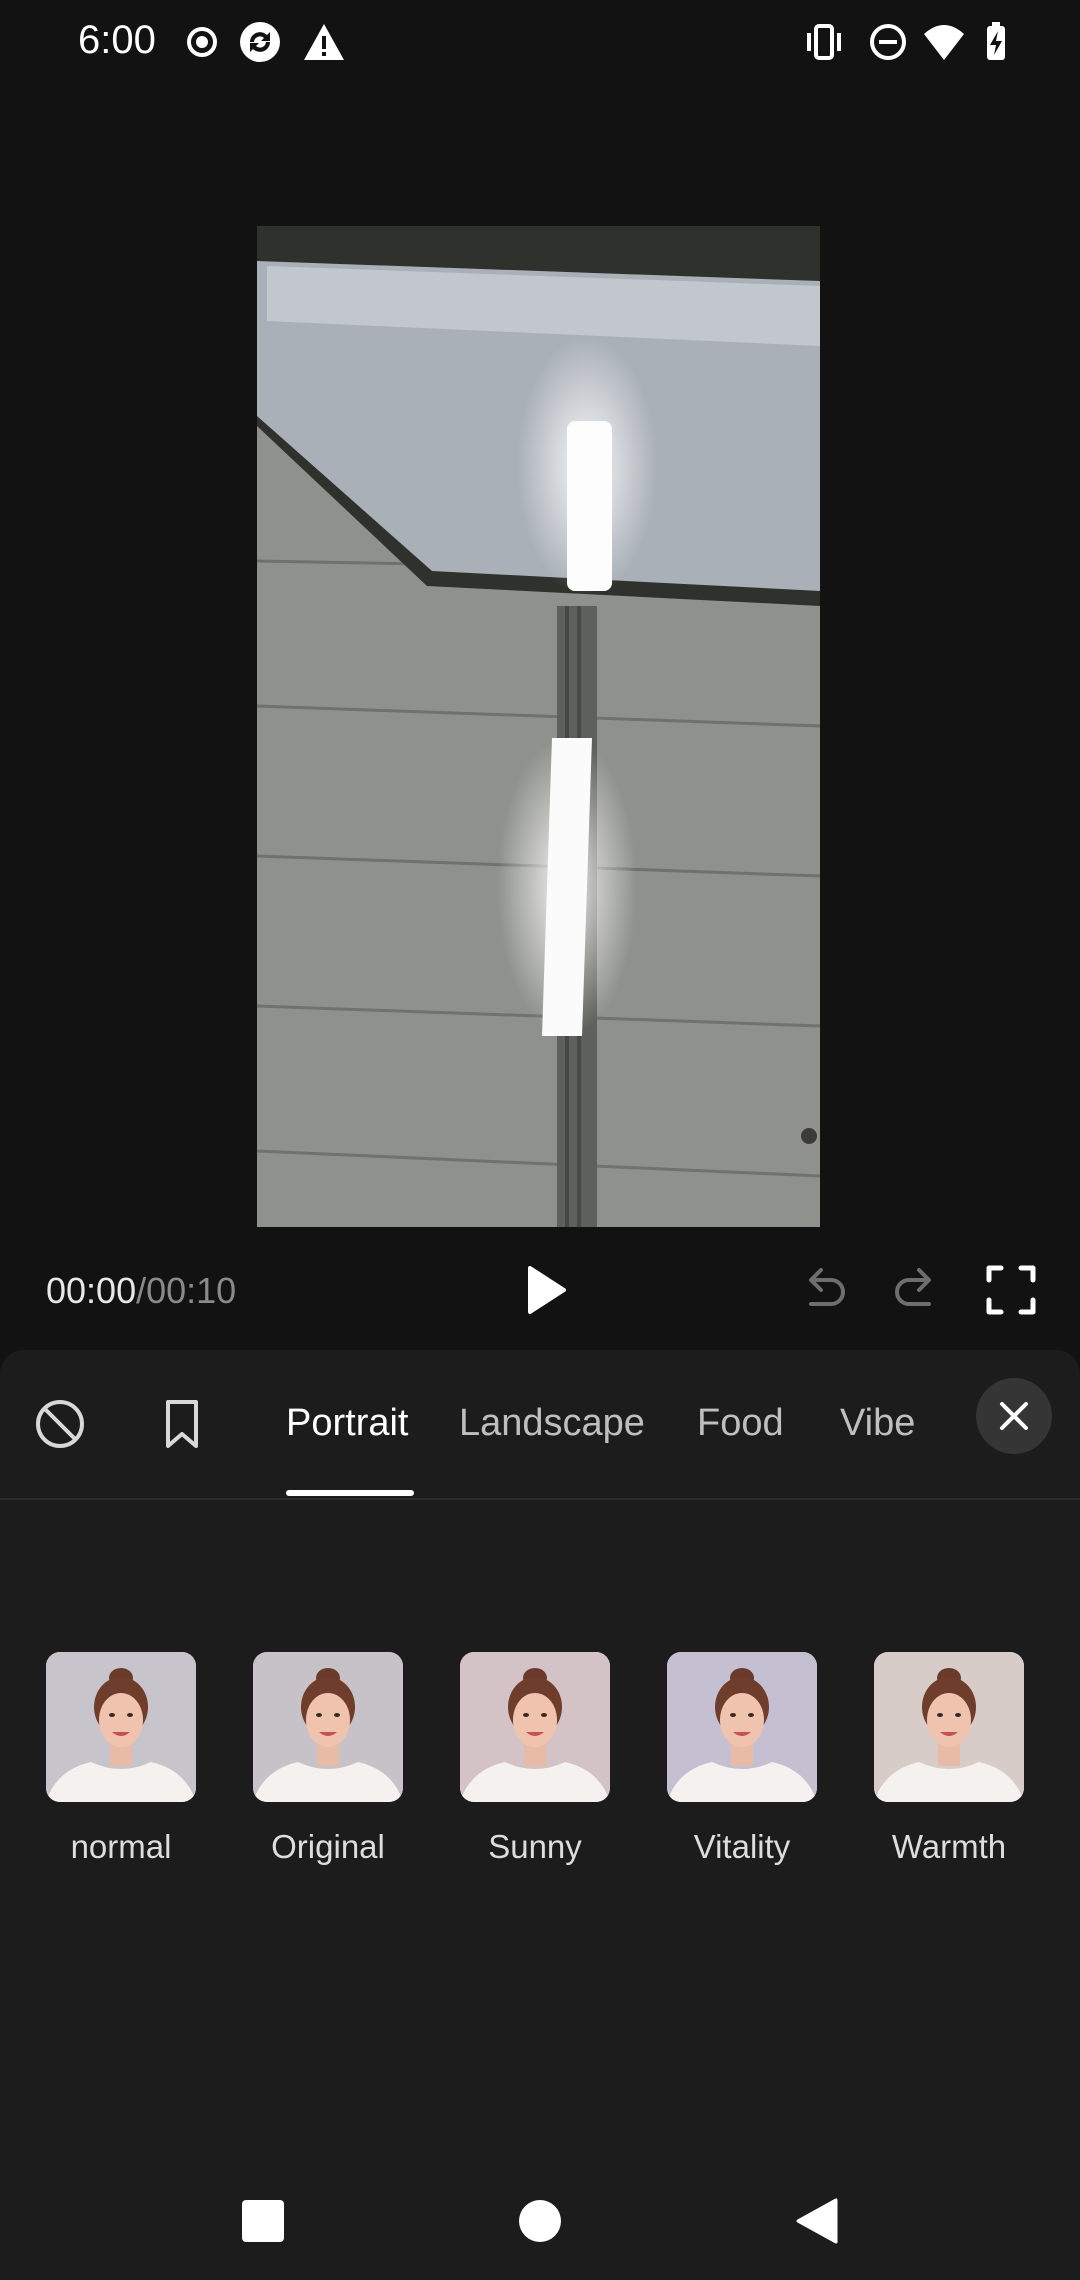 This screenshot has width=1080, height=2280. Describe the element at coordinates (544, 1290) in the screenshot. I see `play-icon` at that location.